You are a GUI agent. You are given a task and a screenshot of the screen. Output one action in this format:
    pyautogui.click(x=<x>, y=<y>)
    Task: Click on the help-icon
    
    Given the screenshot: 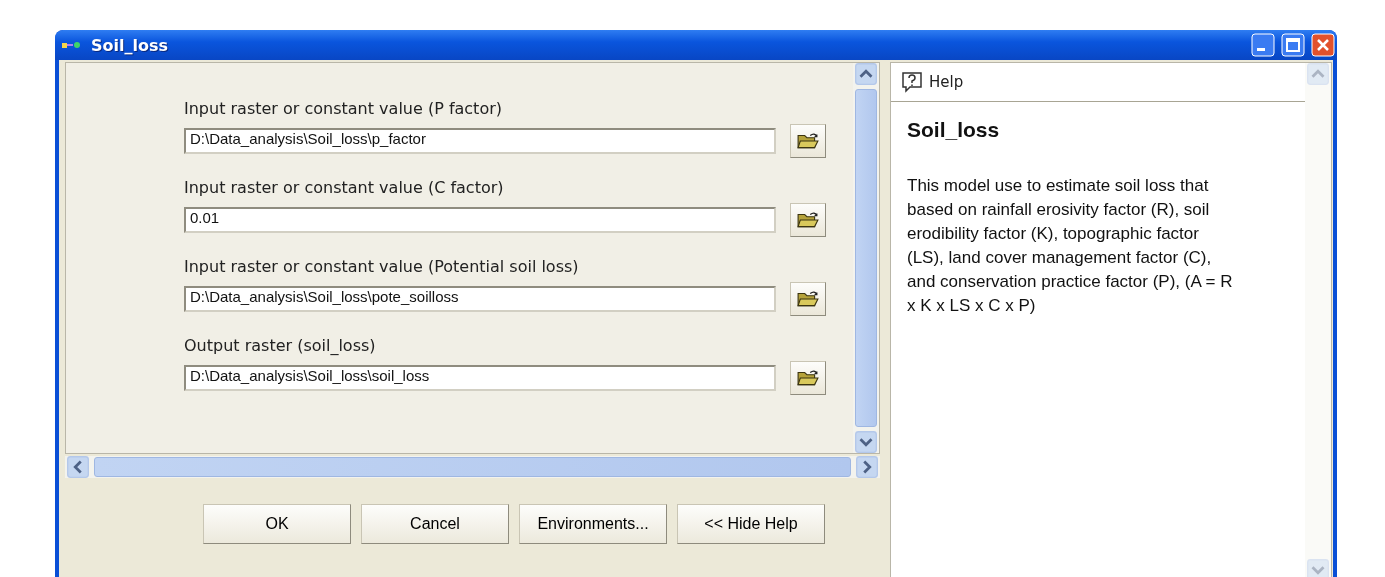 What is the action you would take?
    pyautogui.click(x=912, y=82)
    